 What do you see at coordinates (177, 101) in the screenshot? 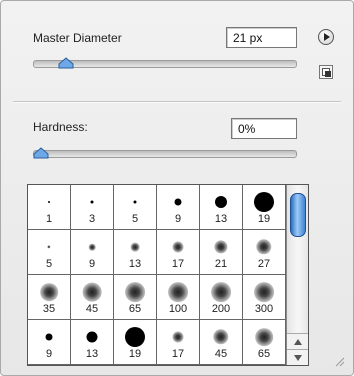
I see `section-divider` at bounding box center [177, 101].